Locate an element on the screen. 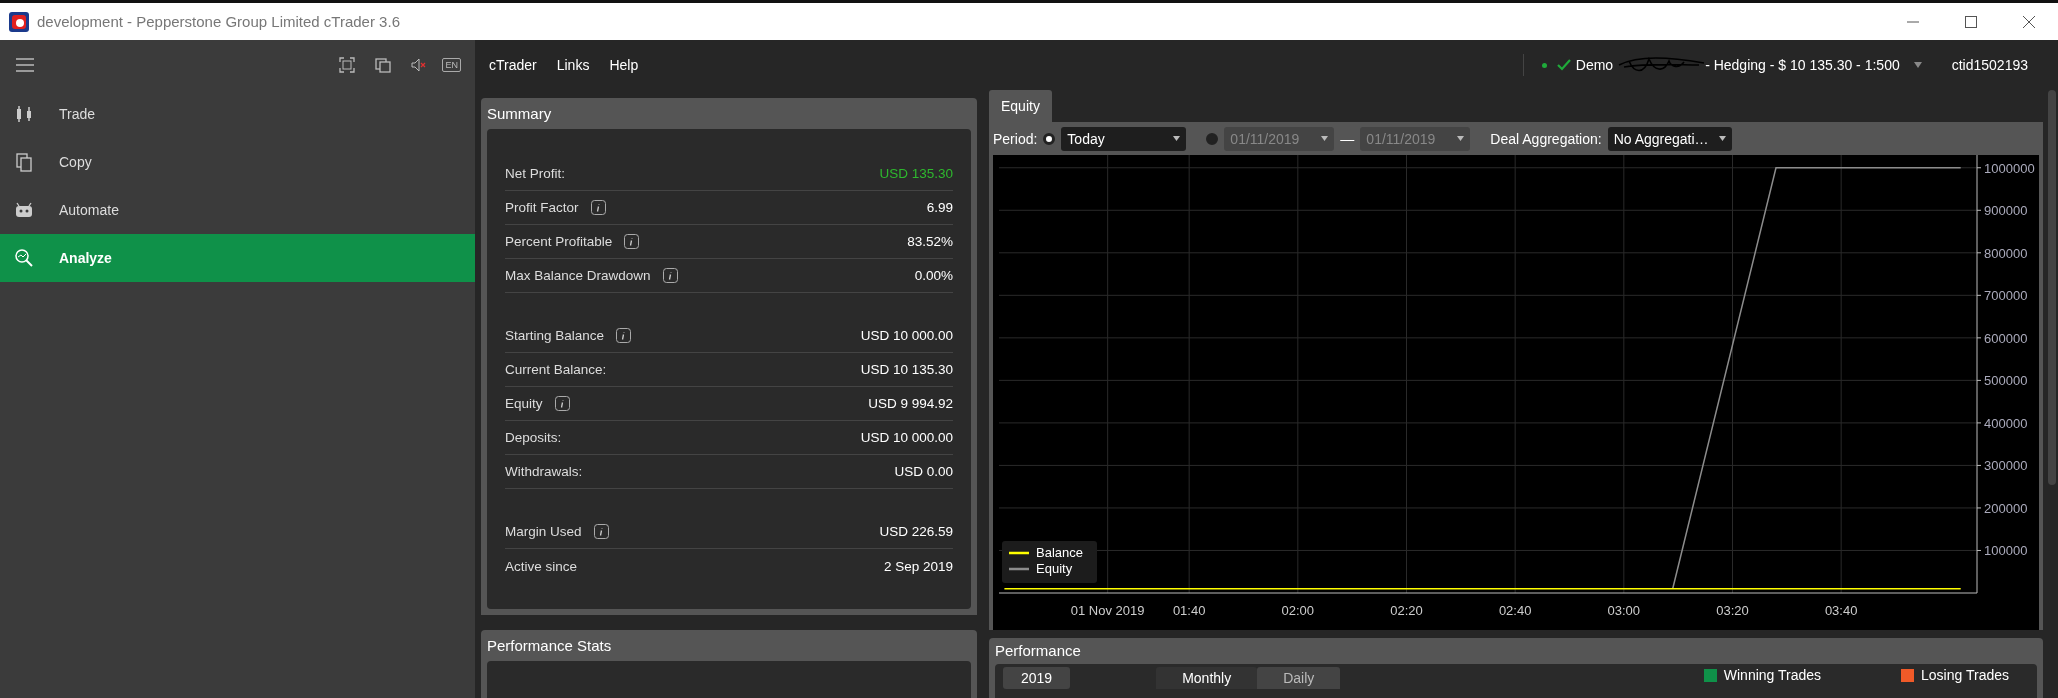 The image size is (2058, 698). tab: Monthly is located at coordinates (1207, 678).